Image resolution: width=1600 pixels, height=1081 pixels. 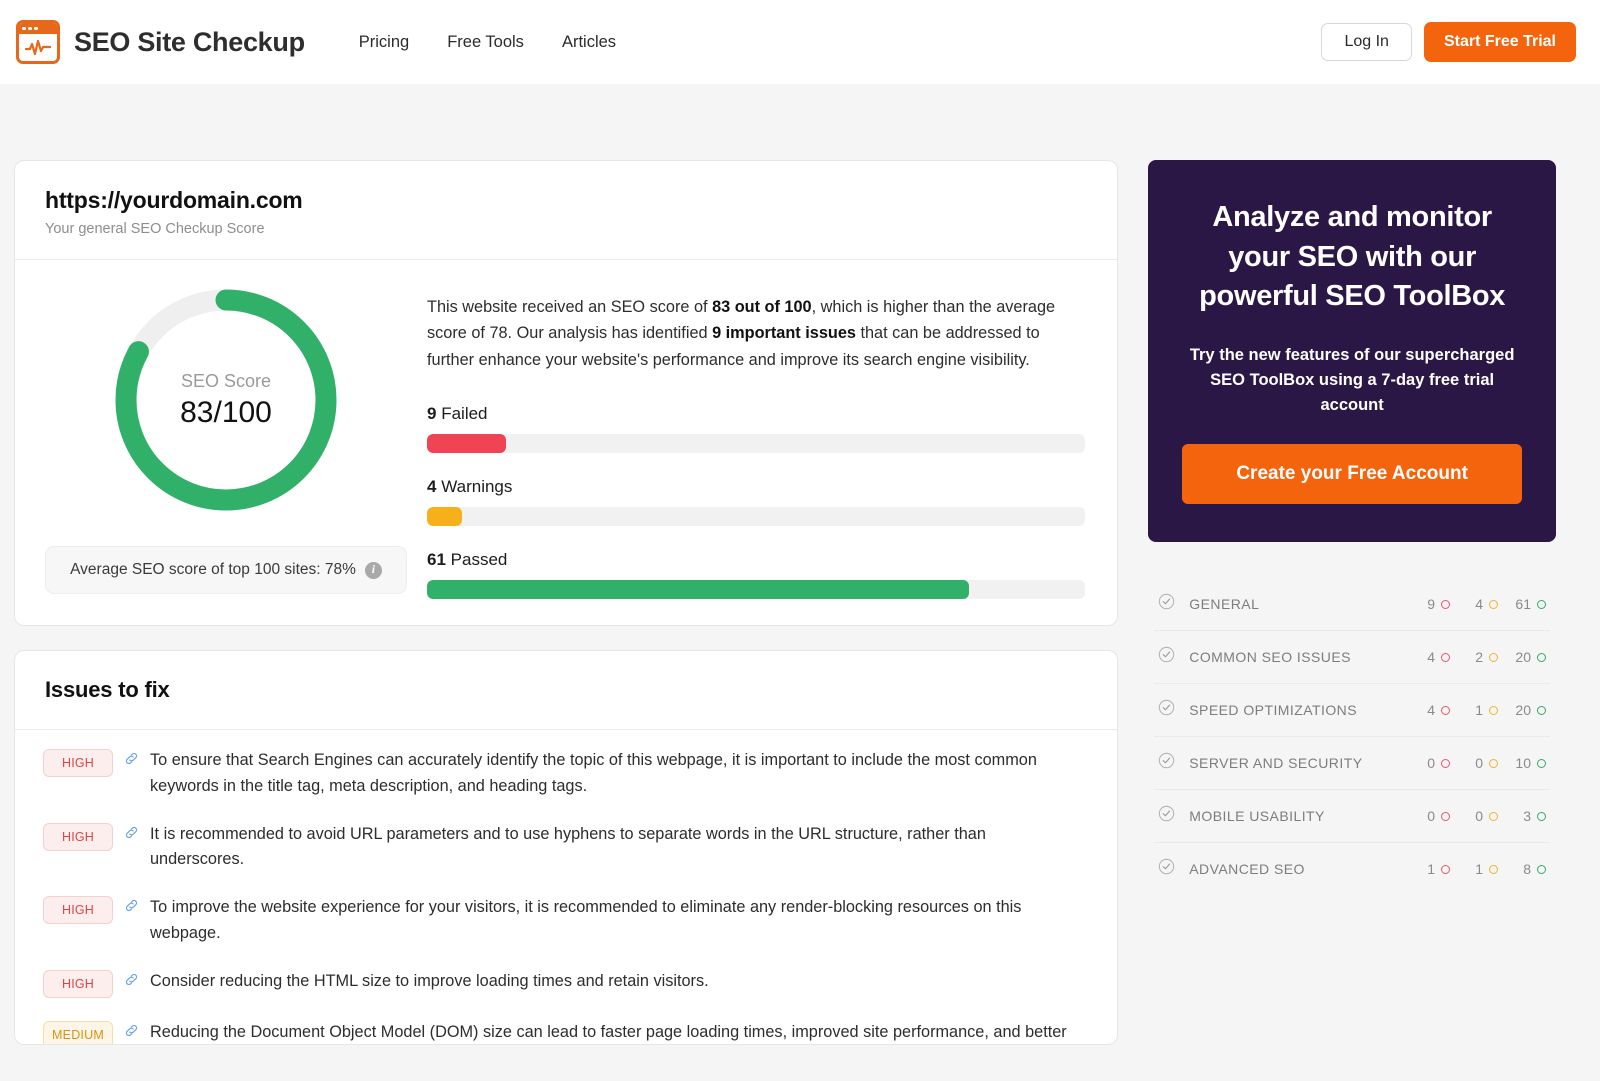 What do you see at coordinates (464, 414) in the screenshot?
I see `failed-label: Failed` at bounding box center [464, 414].